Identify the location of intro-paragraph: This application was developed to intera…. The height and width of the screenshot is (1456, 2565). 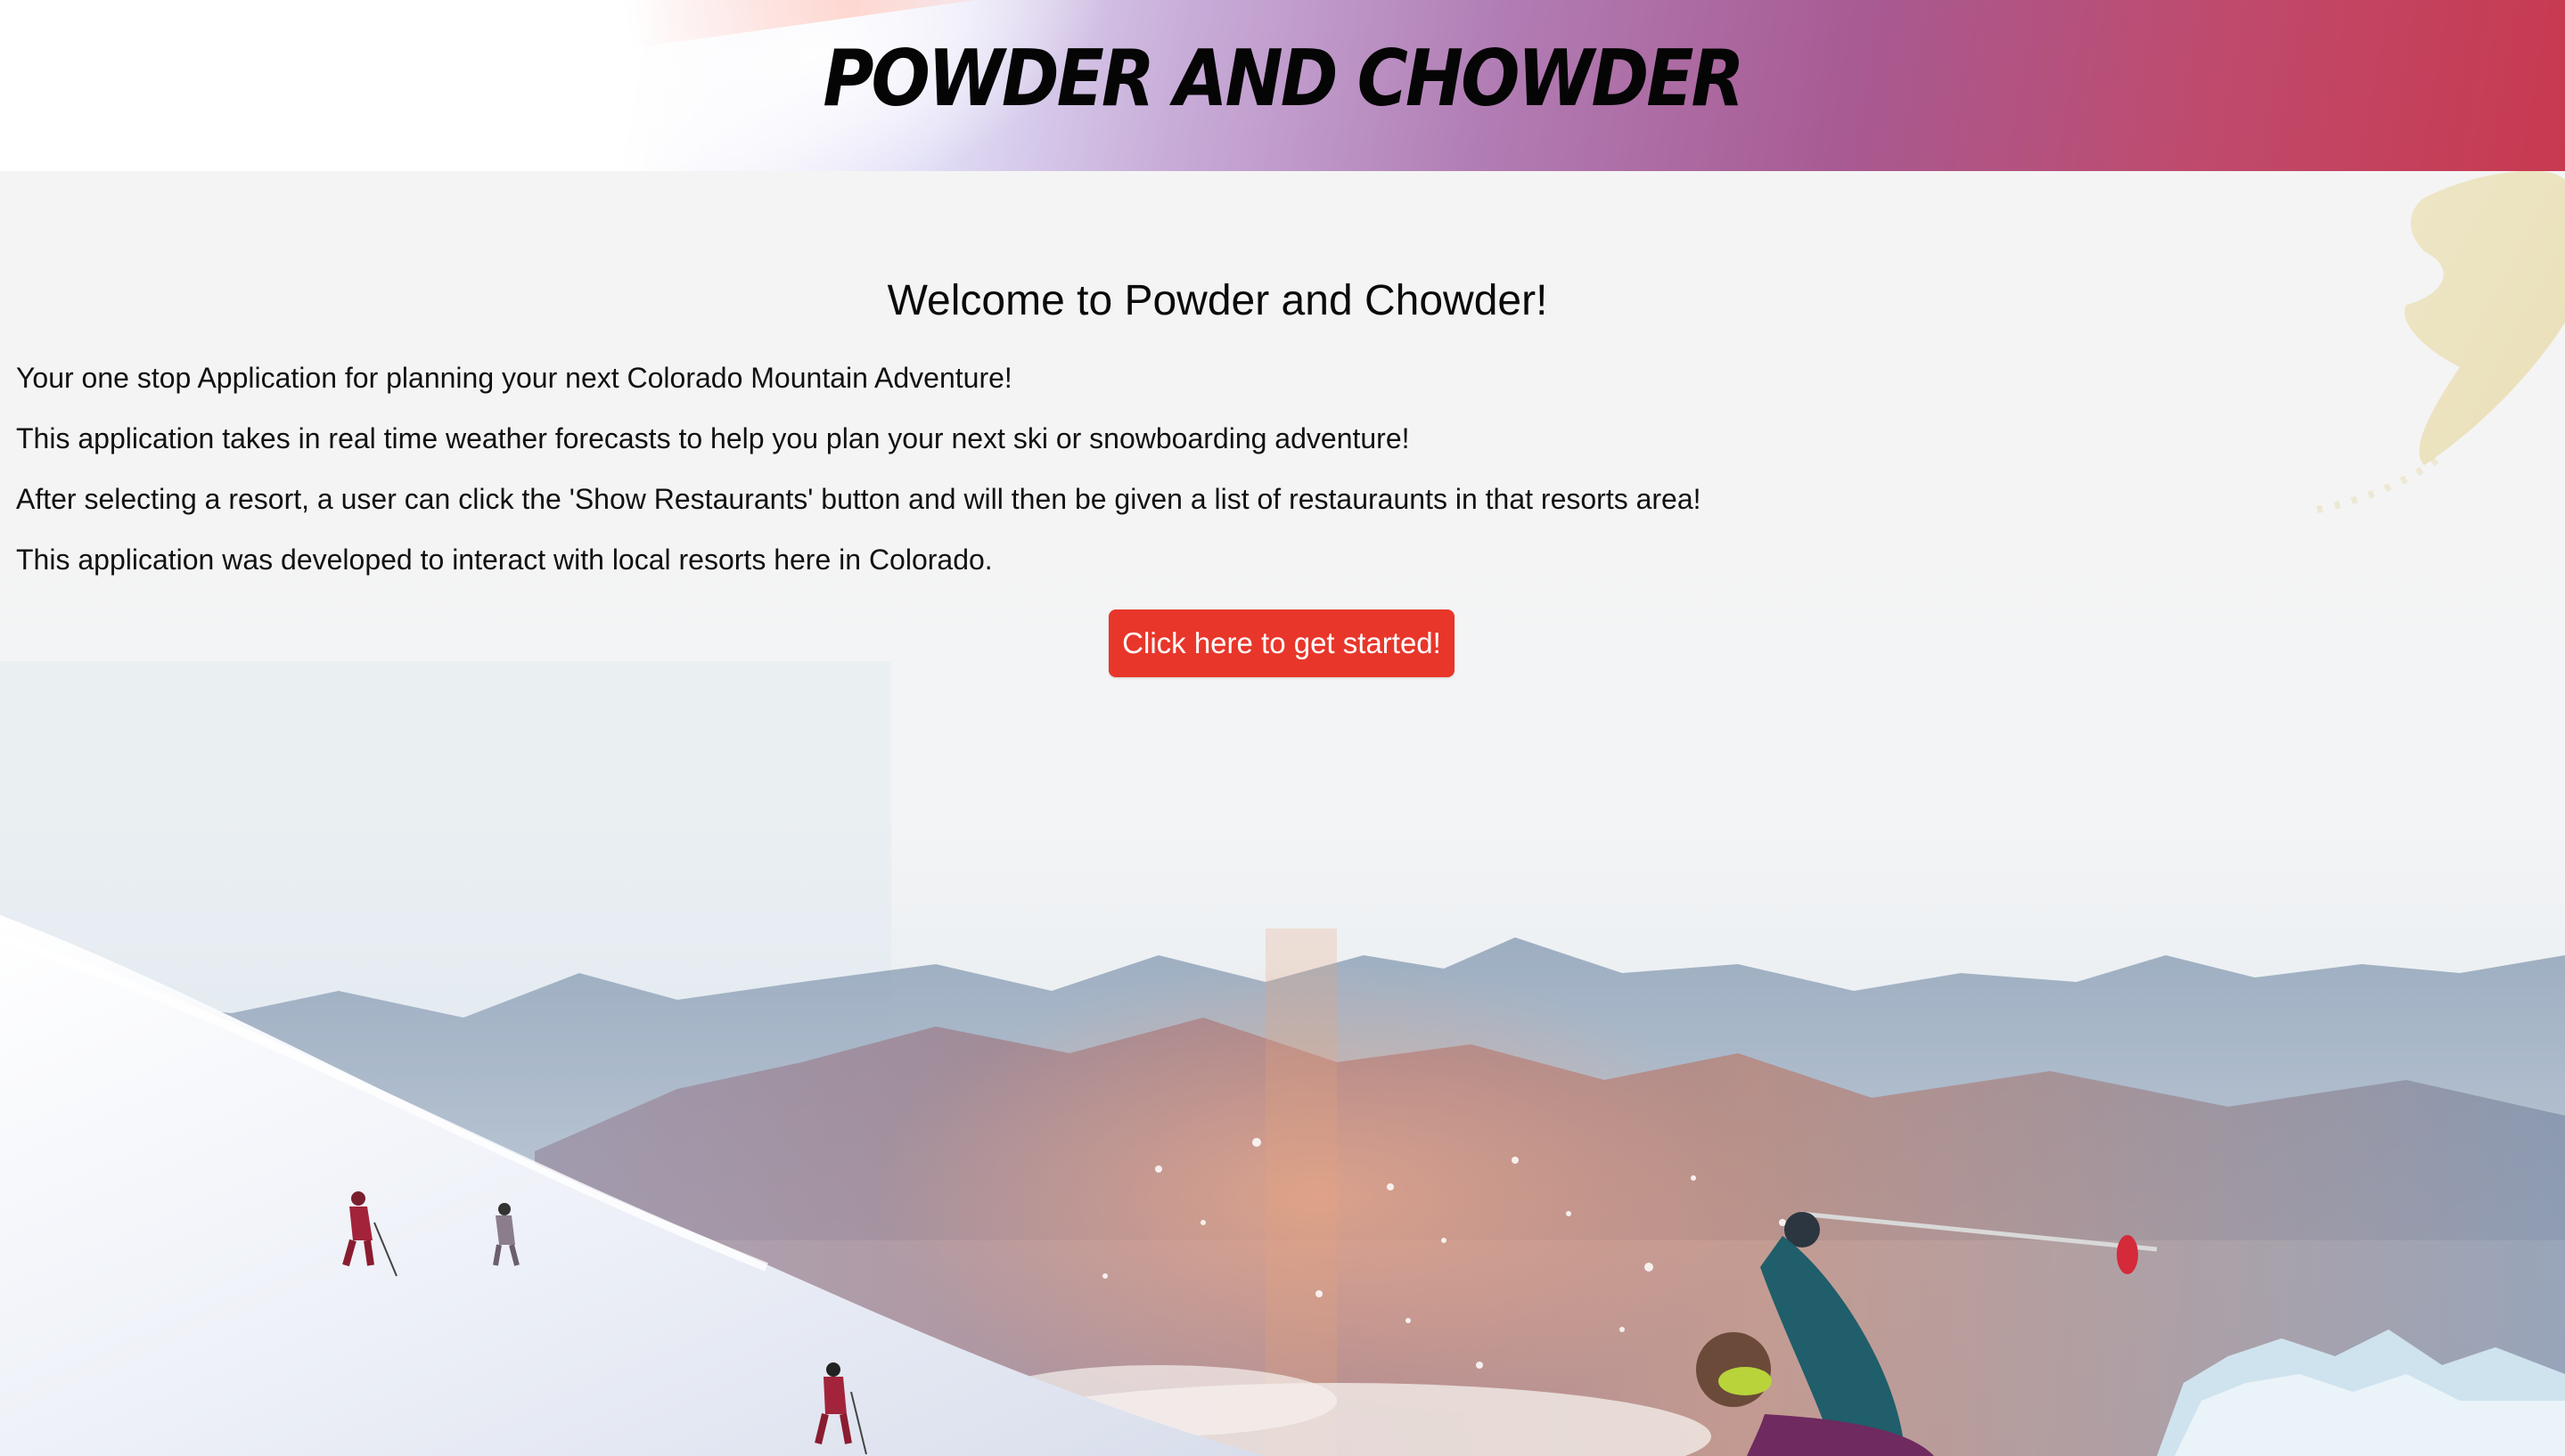
(504, 560).